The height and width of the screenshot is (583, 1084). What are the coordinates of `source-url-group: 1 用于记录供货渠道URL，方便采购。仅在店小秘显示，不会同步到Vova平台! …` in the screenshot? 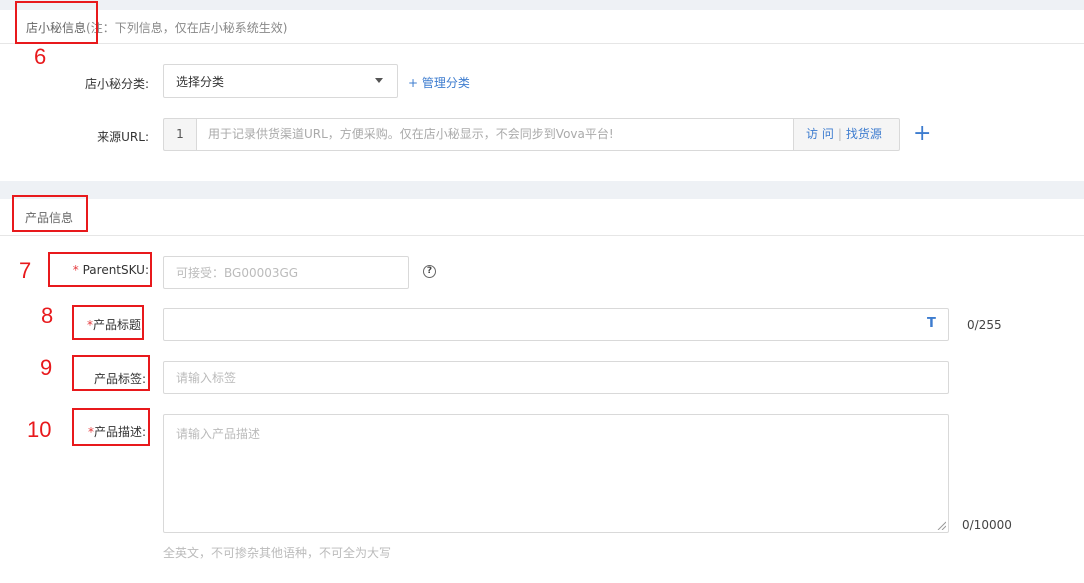 It's located at (531, 134).